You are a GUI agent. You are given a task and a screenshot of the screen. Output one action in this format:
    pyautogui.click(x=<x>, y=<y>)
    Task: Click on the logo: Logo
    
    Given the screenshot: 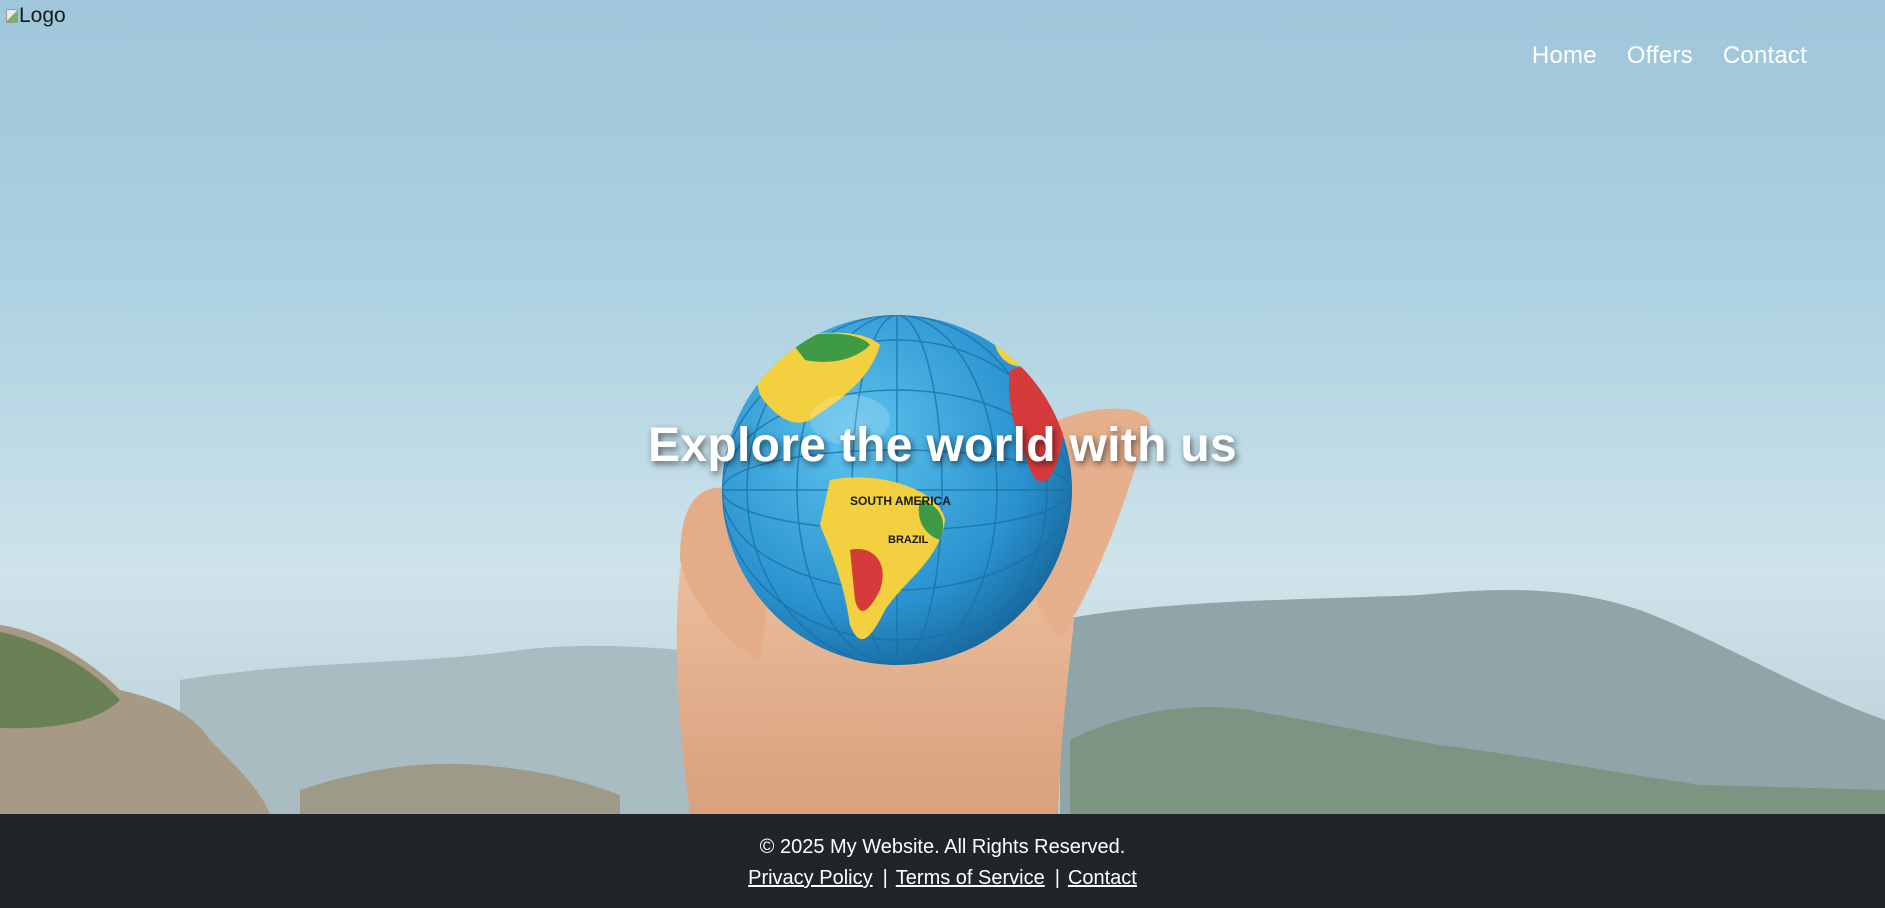 What is the action you would take?
    pyautogui.click(x=36, y=16)
    